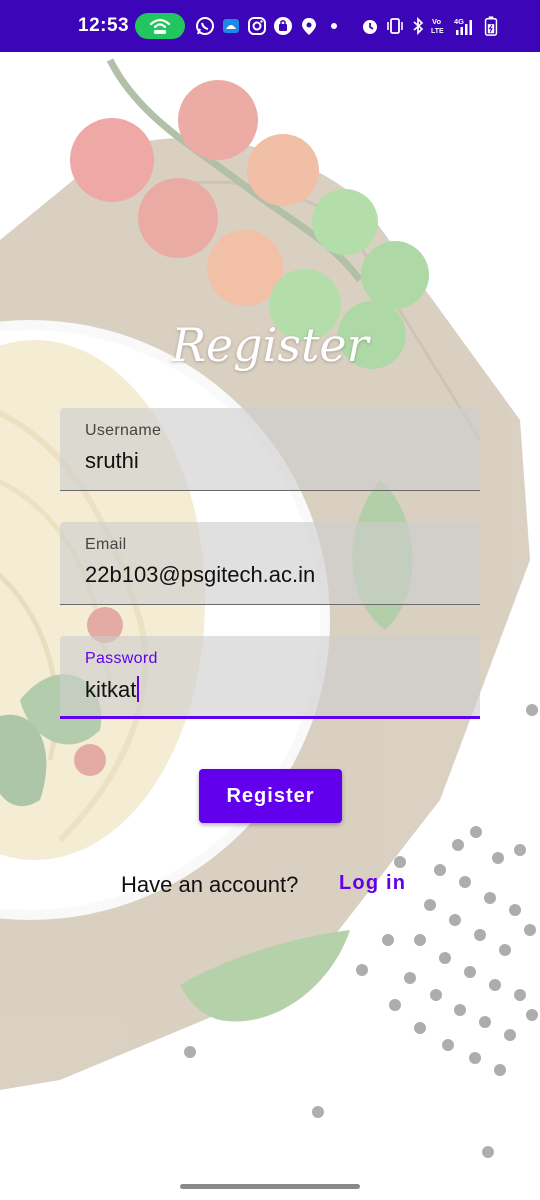  Describe the element at coordinates (459, 21) in the screenshot. I see `svg-text: 4G` at that location.